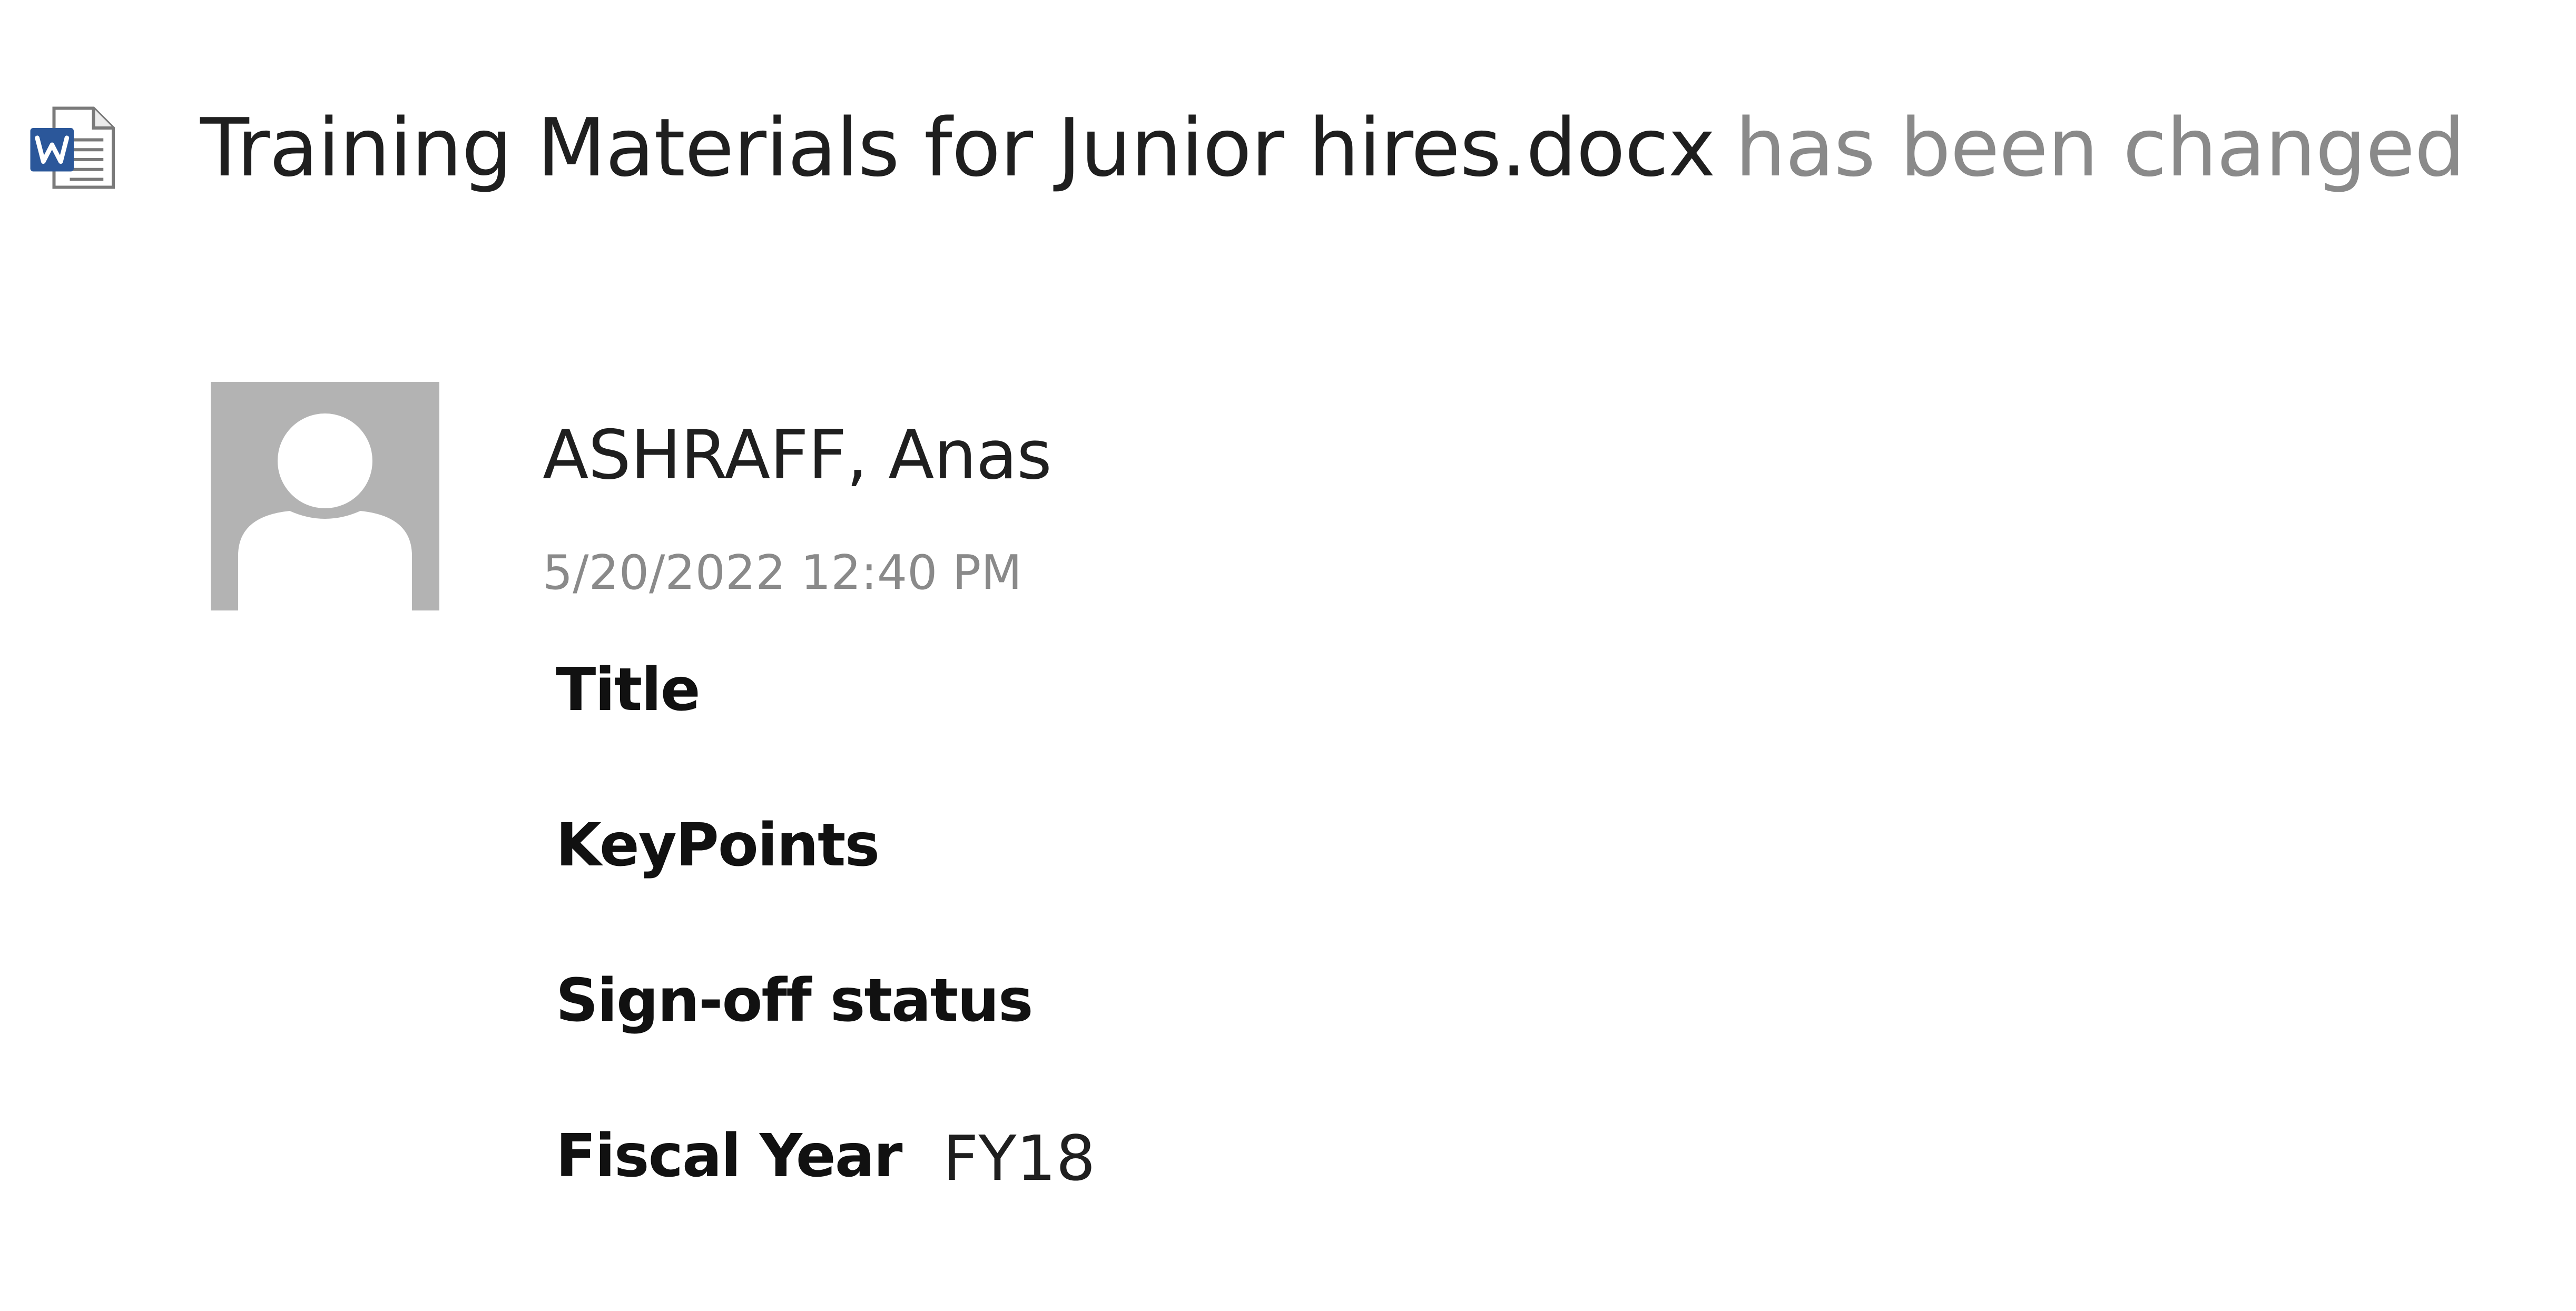 This screenshot has height=1311, width=2576. What do you see at coordinates (628, 690) in the screenshot?
I see `field-label: Title` at bounding box center [628, 690].